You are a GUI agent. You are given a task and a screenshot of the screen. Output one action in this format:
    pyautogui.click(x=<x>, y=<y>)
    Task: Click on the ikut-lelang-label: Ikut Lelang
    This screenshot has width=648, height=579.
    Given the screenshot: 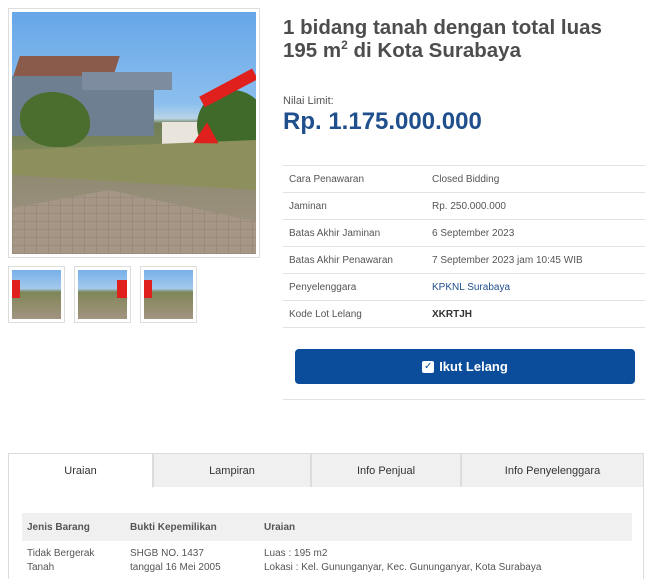 What is the action you would take?
    pyautogui.click(x=473, y=366)
    